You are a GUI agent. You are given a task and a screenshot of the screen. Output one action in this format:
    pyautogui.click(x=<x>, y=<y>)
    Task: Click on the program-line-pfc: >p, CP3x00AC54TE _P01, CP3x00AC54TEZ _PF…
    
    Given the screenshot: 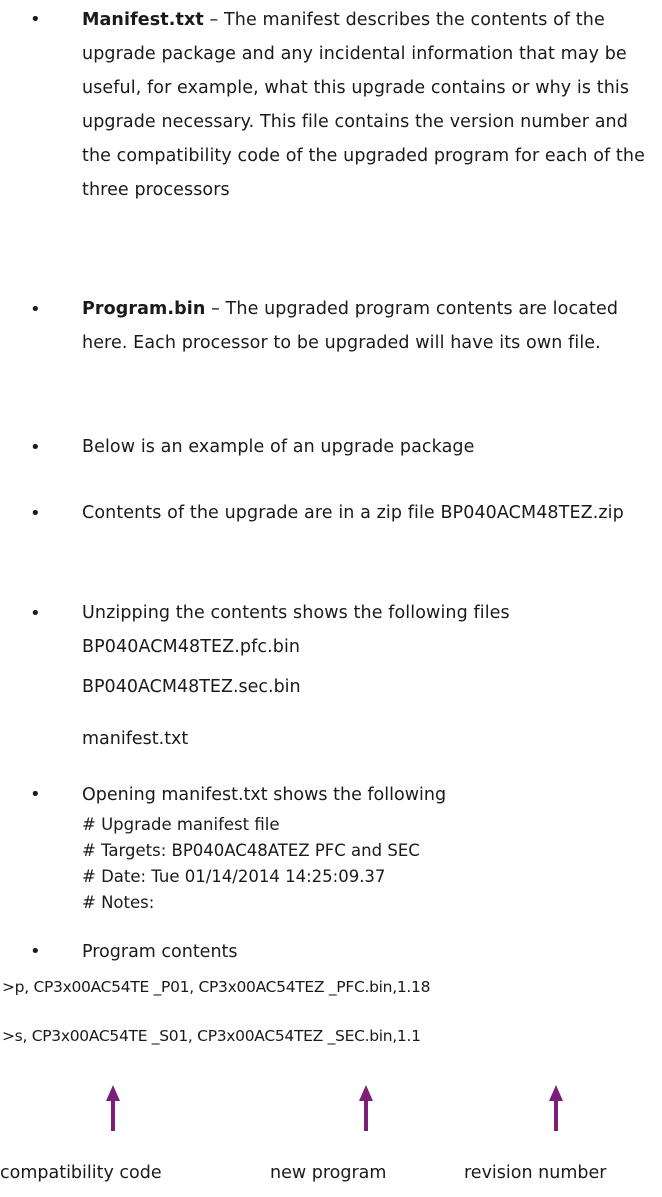 What is the action you would take?
    pyautogui.click(x=216, y=987)
    